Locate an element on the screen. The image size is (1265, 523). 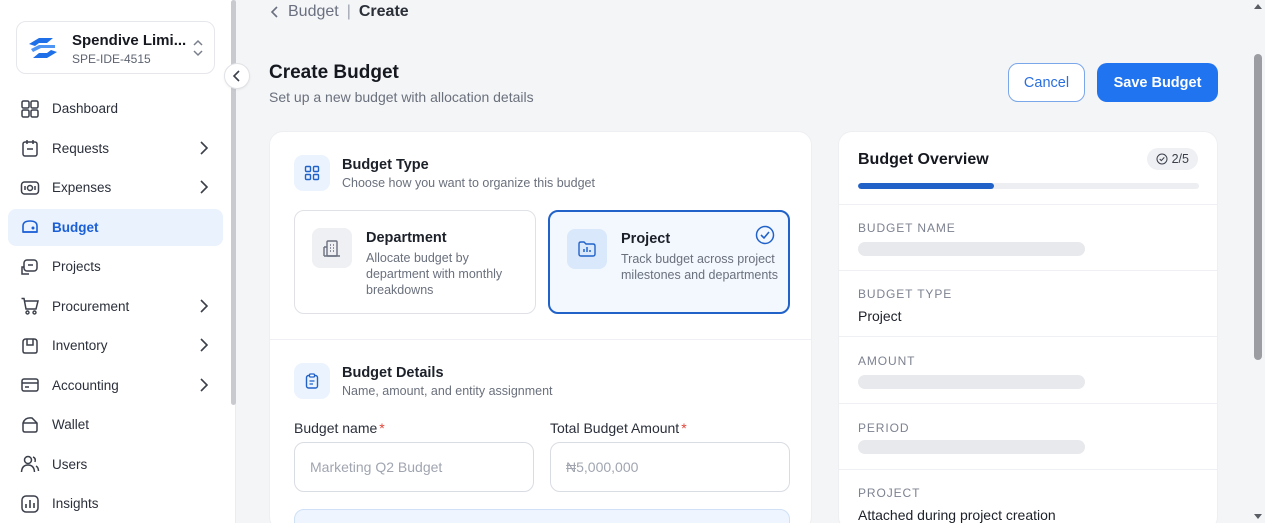
budget-icon is located at coordinates (30, 227).